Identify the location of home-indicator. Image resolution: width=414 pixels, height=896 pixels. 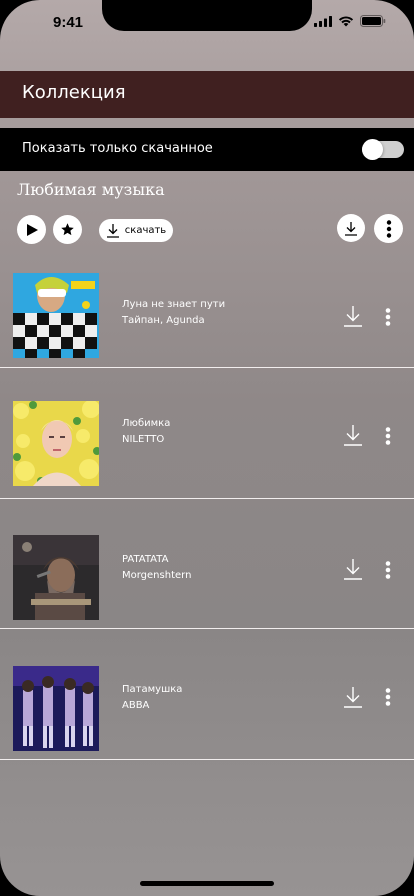
(207, 883).